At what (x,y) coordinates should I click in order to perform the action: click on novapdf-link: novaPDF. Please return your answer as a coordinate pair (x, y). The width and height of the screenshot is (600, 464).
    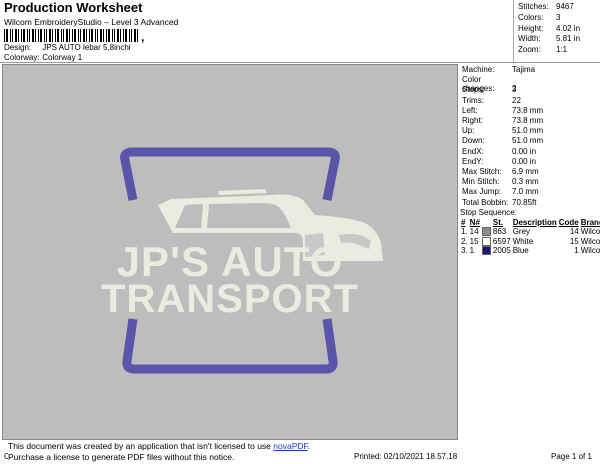
    Looking at the image, I should click on (290, 446).